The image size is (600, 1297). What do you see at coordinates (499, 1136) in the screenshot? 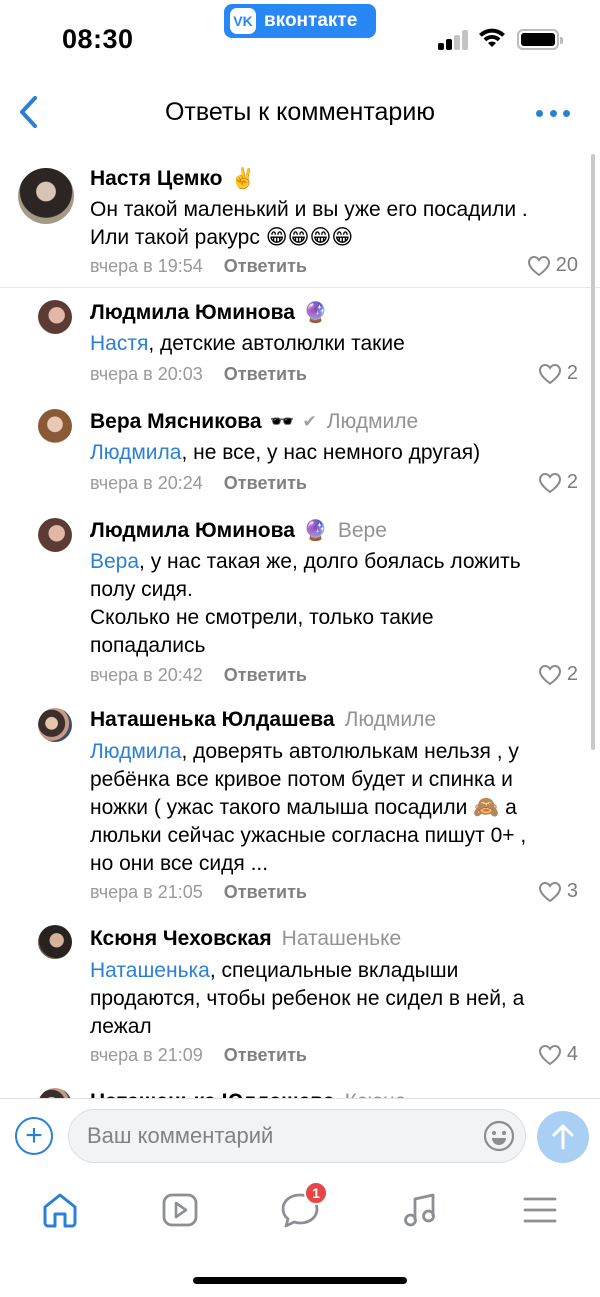
I see `emoji-icon` at bounding box center [499, 1136].